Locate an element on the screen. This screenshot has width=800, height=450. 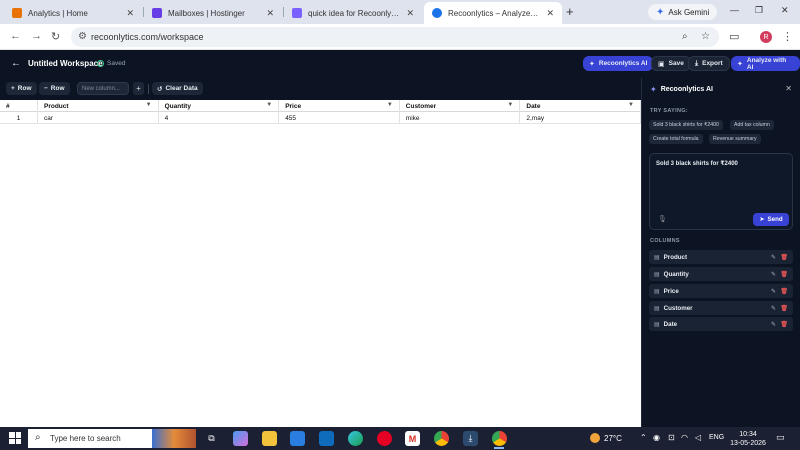
task-view-icon: ⧉ is located at coordinates (211, 438).